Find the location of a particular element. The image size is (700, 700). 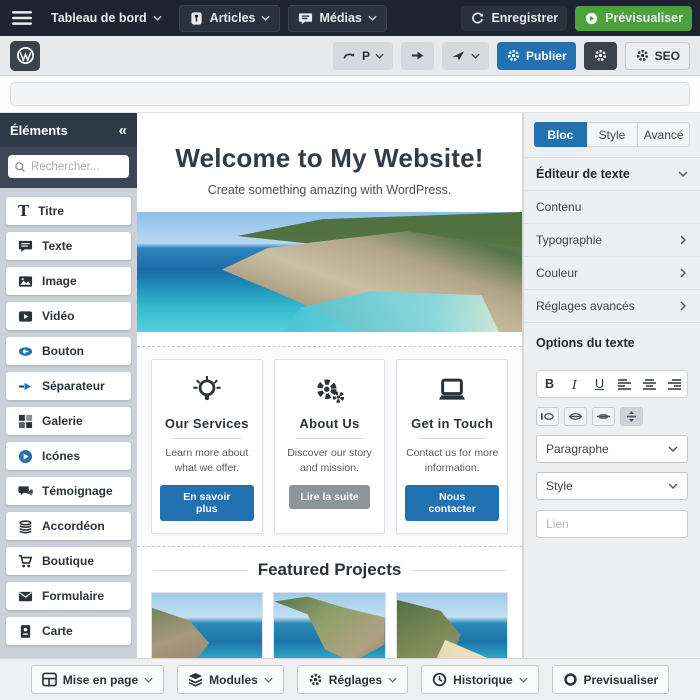

search-input is located at coordinates (77, 166).